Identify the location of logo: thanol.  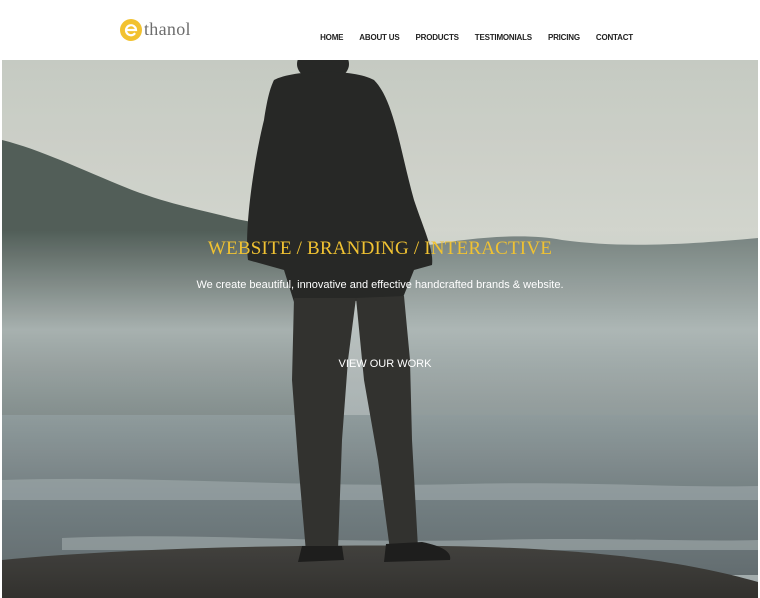
(155, 30).